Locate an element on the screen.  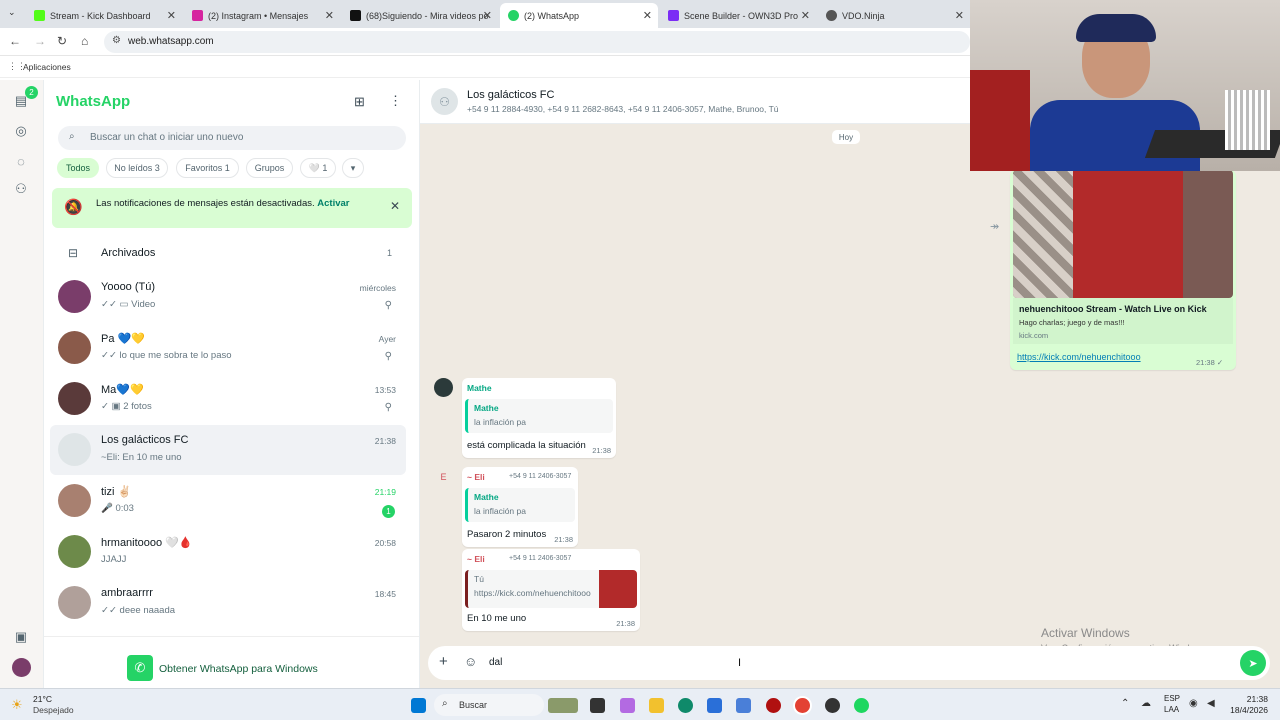
network-icon: ☁ is located at coordinates (1146, 703).